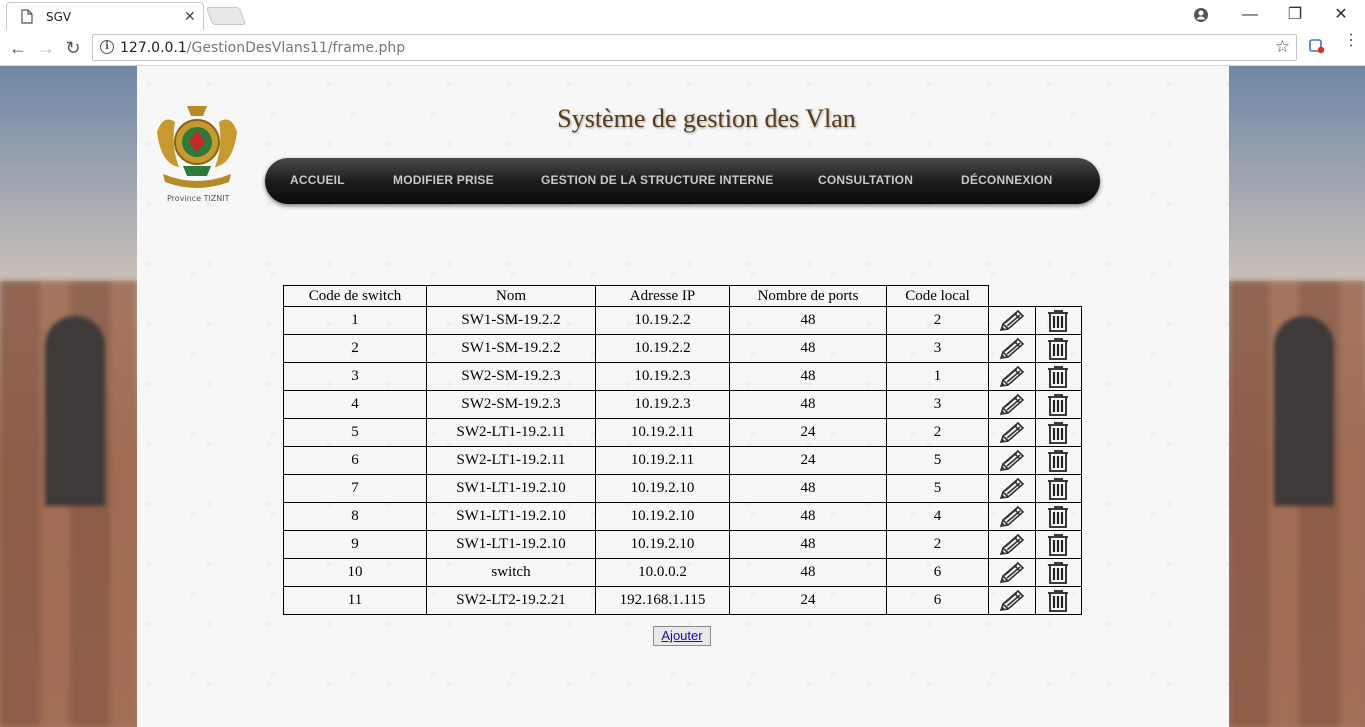 The image size is (1365, 727). What do you see at coordinates (443, 180) in the screenshot?
I see `nav-item-modifier-prise: MODIFIER PRISE` at bounding box center [443, 180].